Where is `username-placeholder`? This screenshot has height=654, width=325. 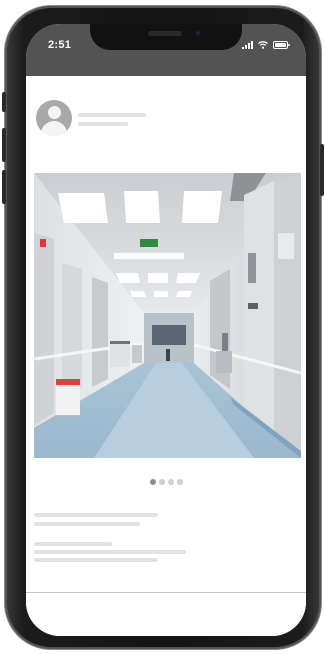
username-placeholder is located at coordinates (112, 115).